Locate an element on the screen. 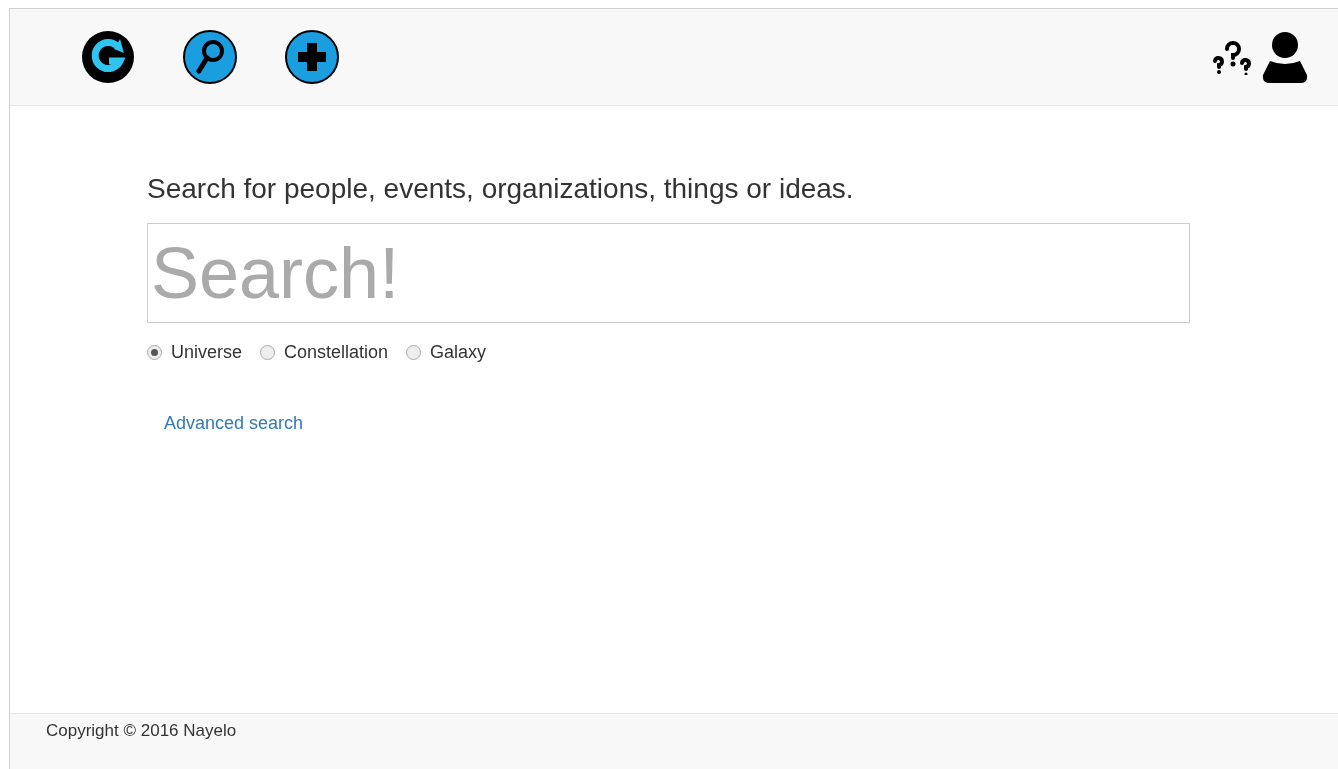 The height and width of the screenshot is (769, 1338). advanced-search-link: Advanced search is located at coordinates (234, 423).